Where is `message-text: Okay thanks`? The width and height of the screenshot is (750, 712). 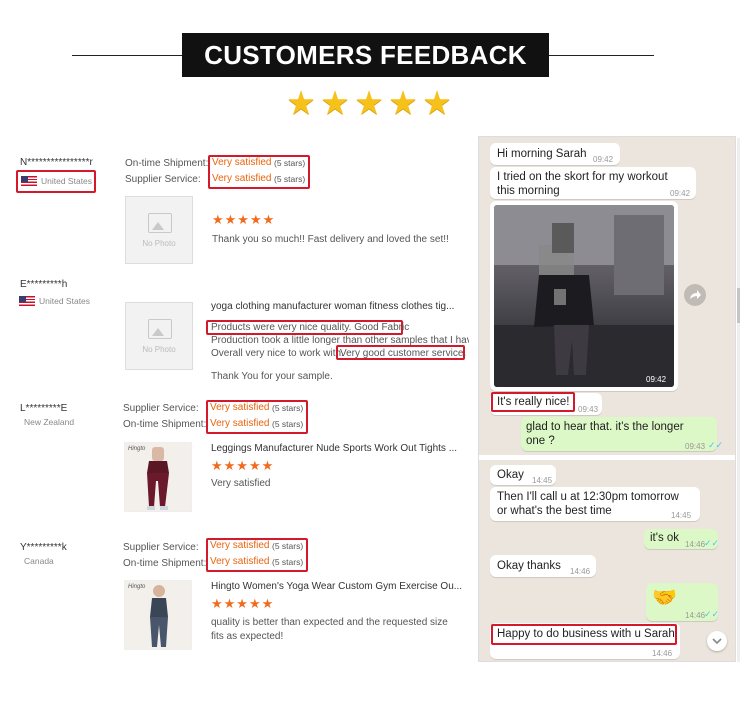 message-text: Okay thanks is located at coordinates (529, 566).